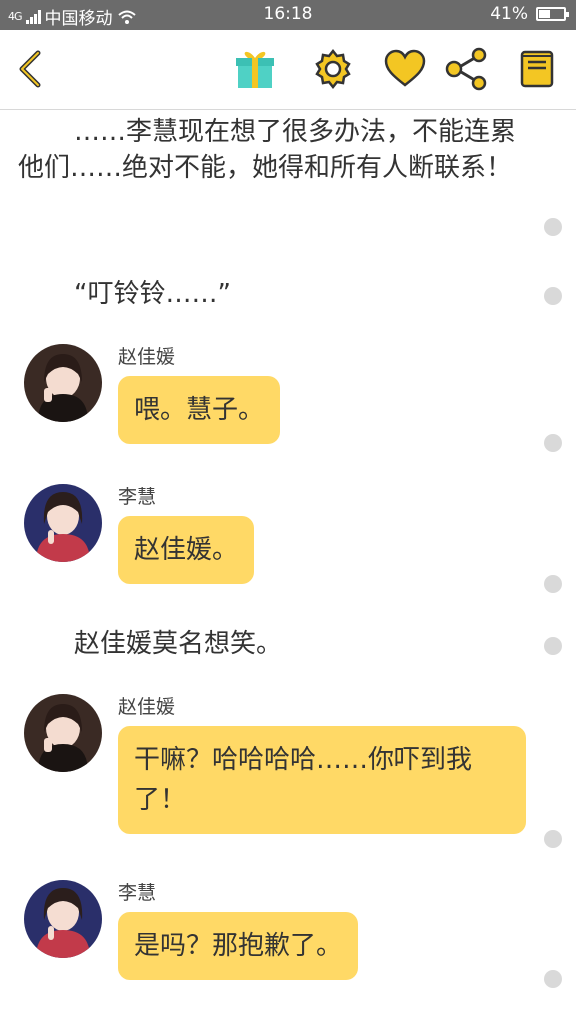  I want to click on battery-icon, so click(552, 14).